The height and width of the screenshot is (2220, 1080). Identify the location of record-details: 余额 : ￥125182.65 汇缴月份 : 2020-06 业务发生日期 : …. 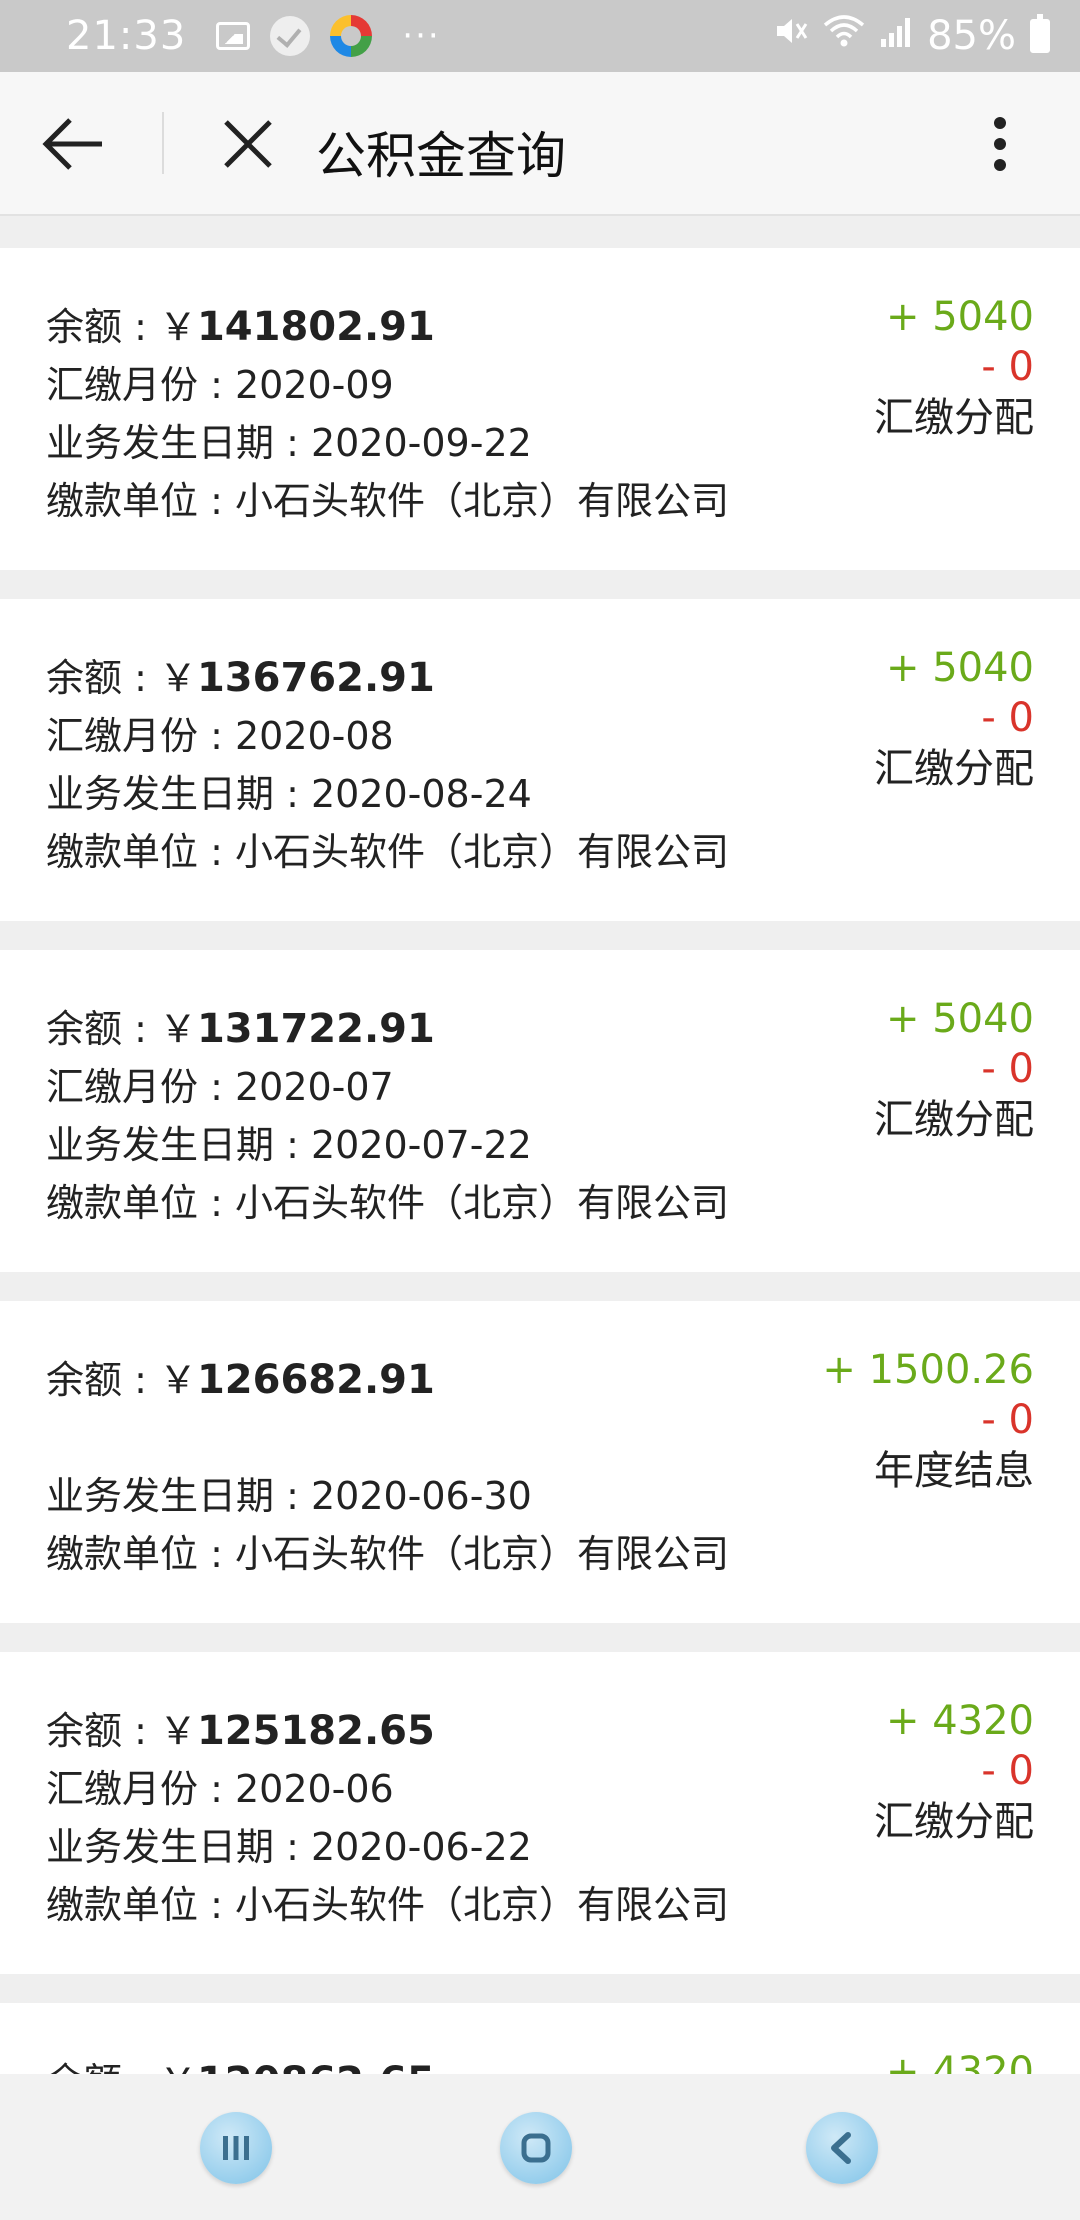
(387, 1818).